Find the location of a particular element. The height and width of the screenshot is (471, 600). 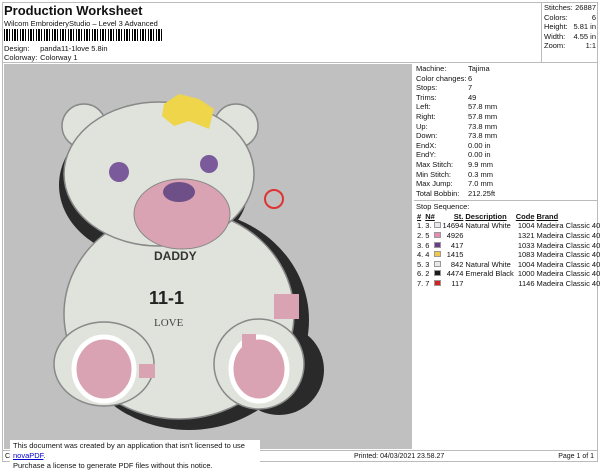

detail-value: Tajima is located at coordinates (479, 69).